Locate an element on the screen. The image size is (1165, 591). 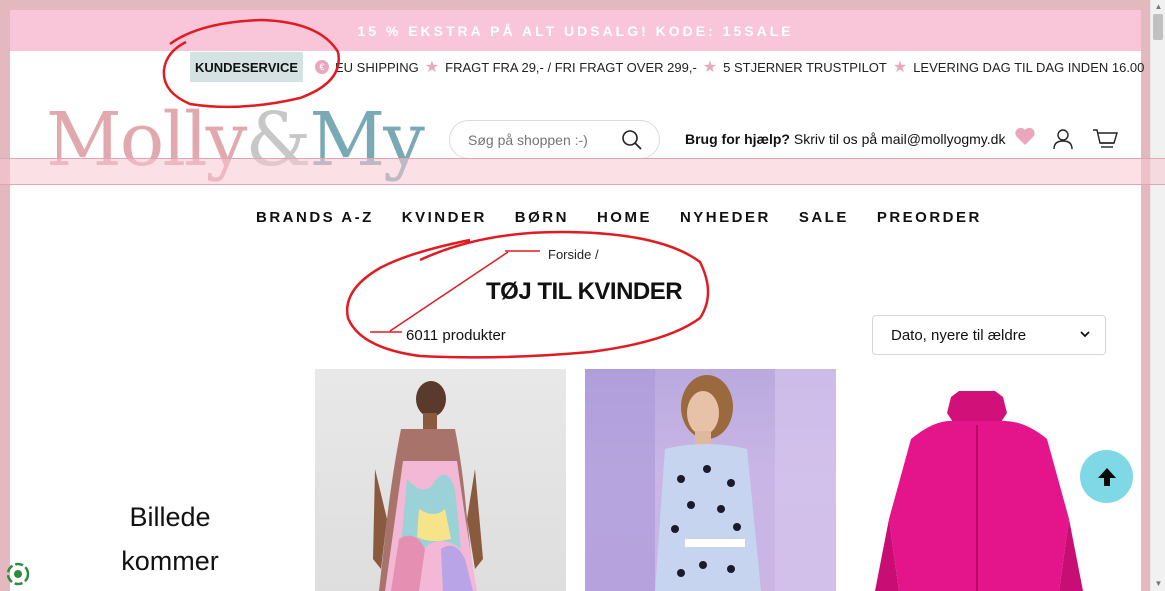
announcement-bar: 15 % EKSTRA PÅ ALT UDSALG! KODE: 15SALE is located at coordinates (575, 30).